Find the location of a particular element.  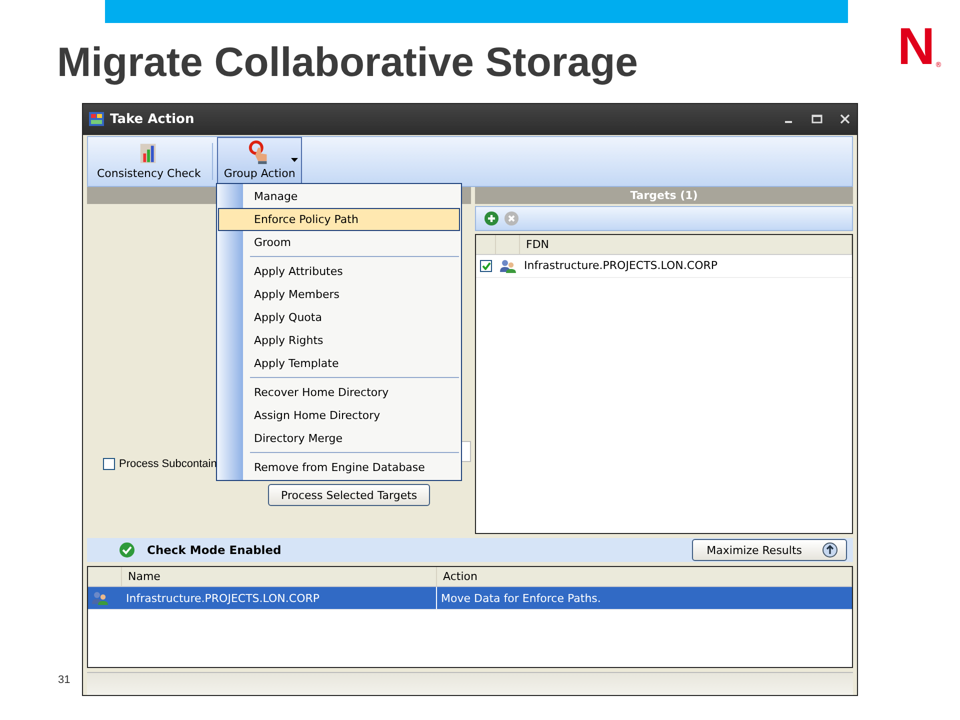

menu-item: Enforce Policy Path is located at coordinates (339, 219).